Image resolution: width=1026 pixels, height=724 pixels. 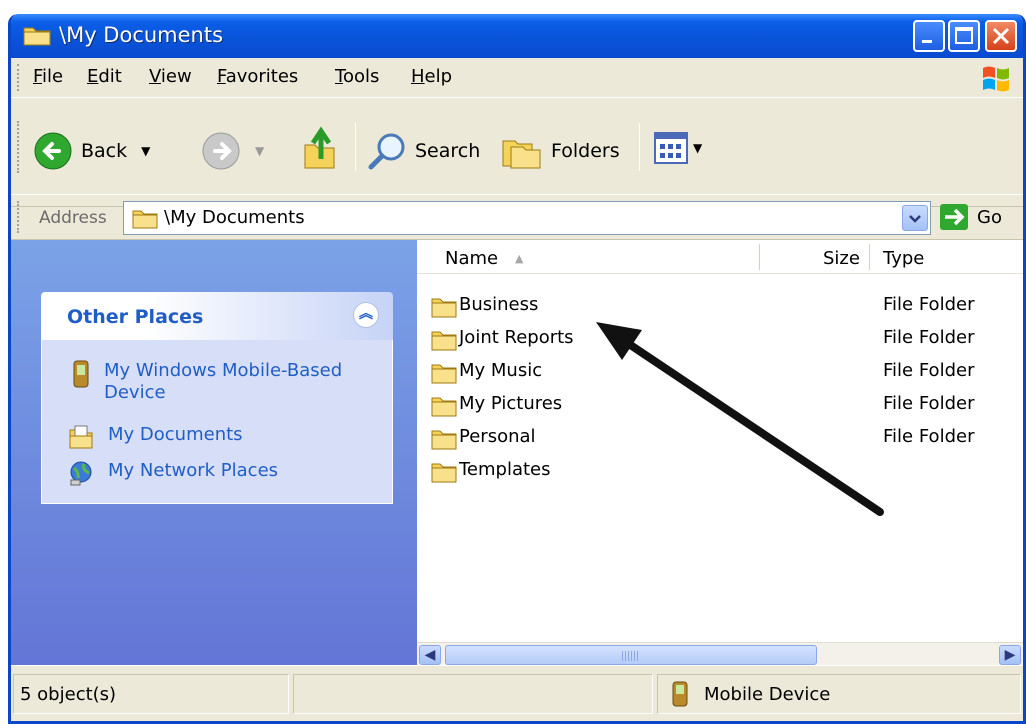 I want to click on search-button: Search, so click(x=423, y=151).